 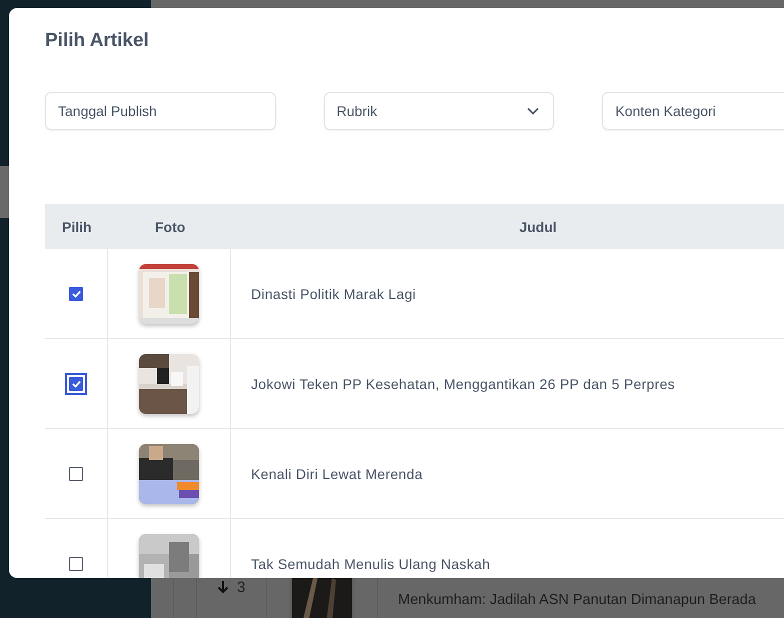 I want to click on table-row: Dinasti Politik Marak Lagi, so click(x=414, y=294).